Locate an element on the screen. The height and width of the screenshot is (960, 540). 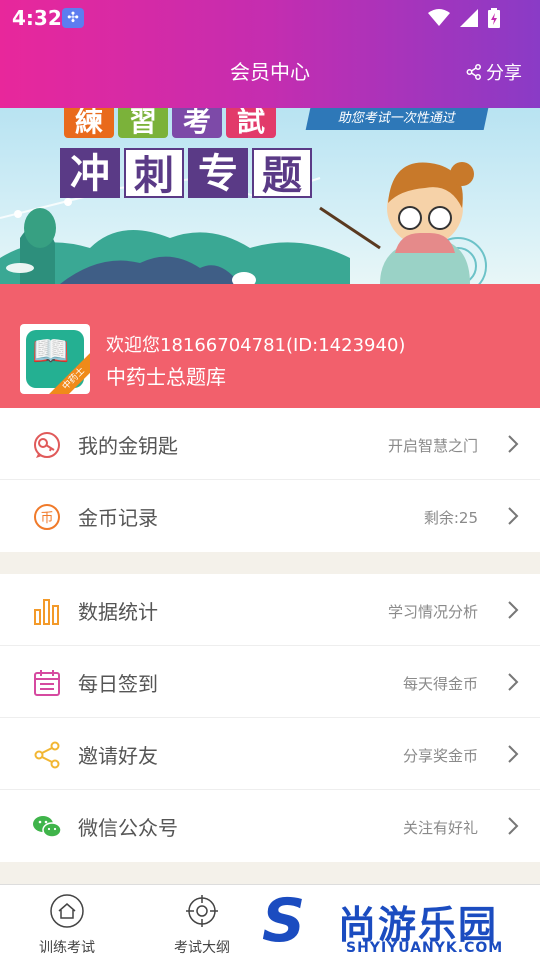
menu-item-coin-records: 币 金币记录 剩余:25 is located at coordinates (270, 516).